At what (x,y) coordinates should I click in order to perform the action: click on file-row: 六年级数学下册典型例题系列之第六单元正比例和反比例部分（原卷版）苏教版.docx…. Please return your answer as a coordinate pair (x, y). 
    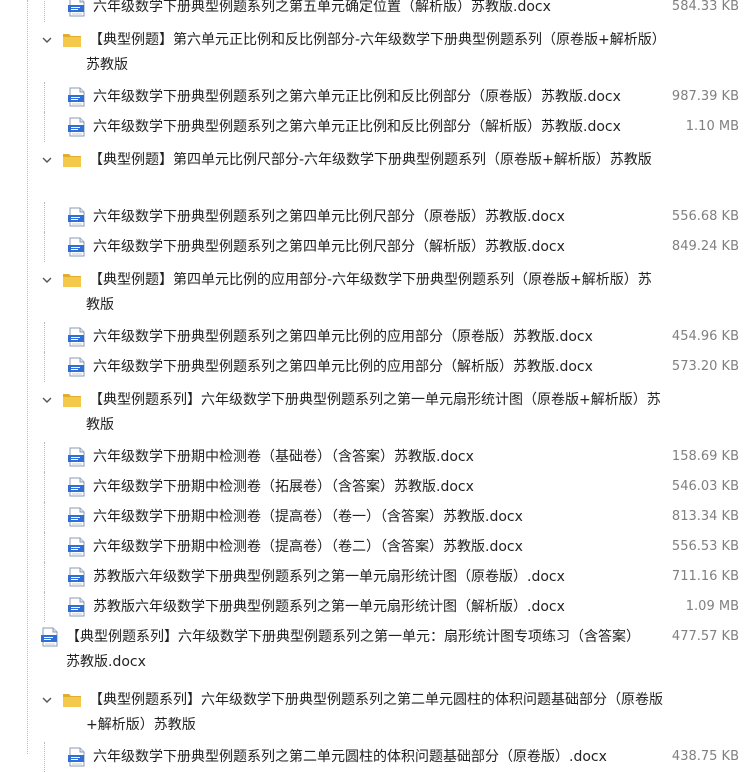
    Looking at the image, I should click on (372, 97).